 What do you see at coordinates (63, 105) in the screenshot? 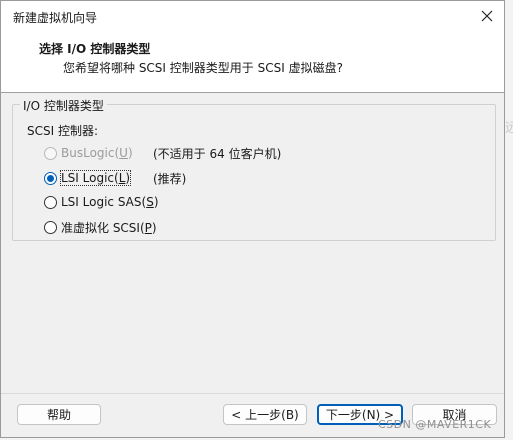
I see `groupbox-legend: I/O 控制器类型` at bounding box center [63, 105].